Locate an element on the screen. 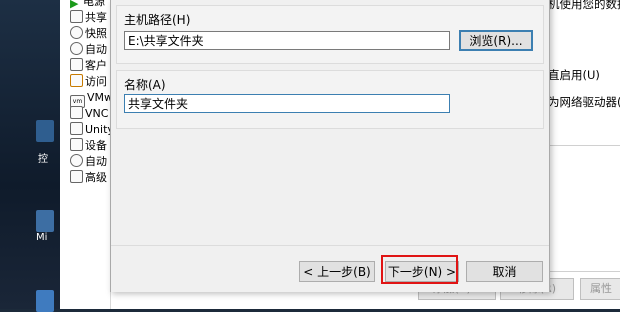 Image resolution: width=620 pixels, height=312 pixels. snapshot-icon is located at coordinates (76, 32).